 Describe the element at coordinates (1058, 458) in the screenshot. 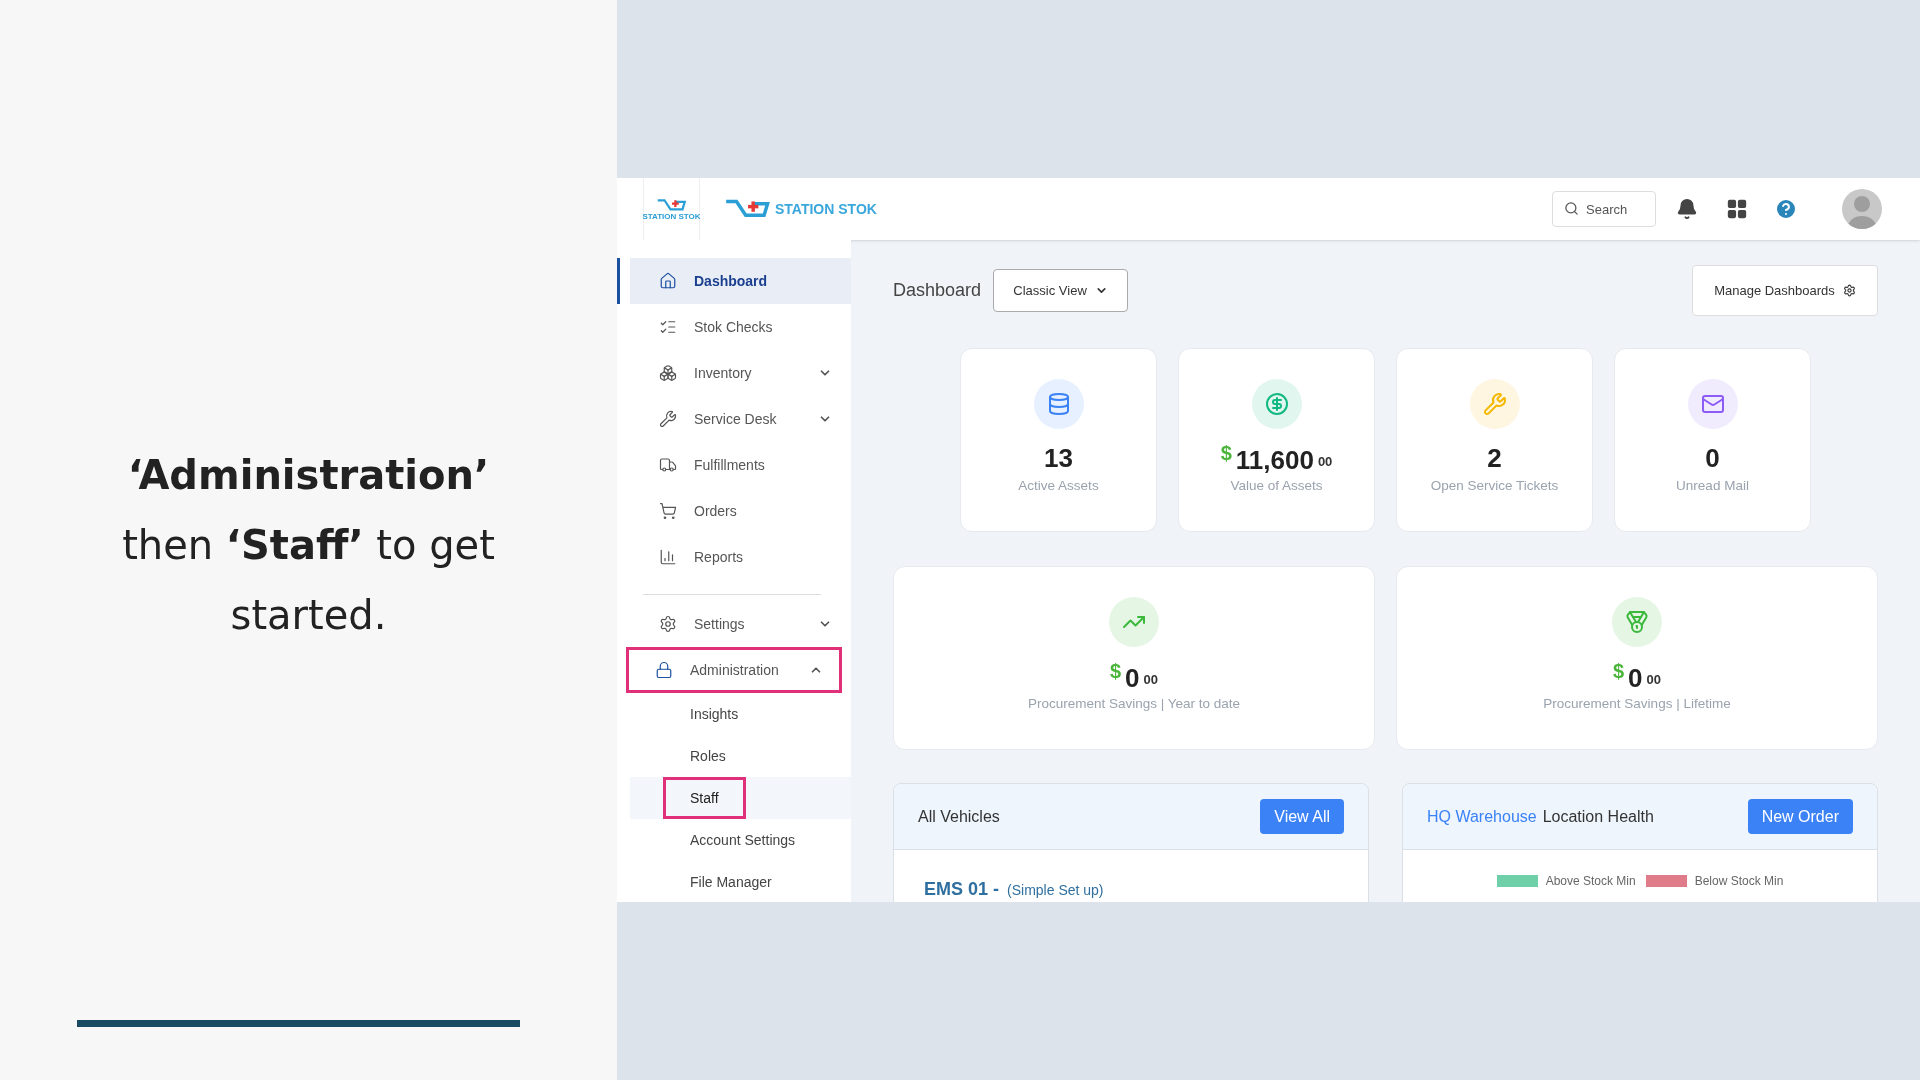

I see `stat-value: 13` at that location.